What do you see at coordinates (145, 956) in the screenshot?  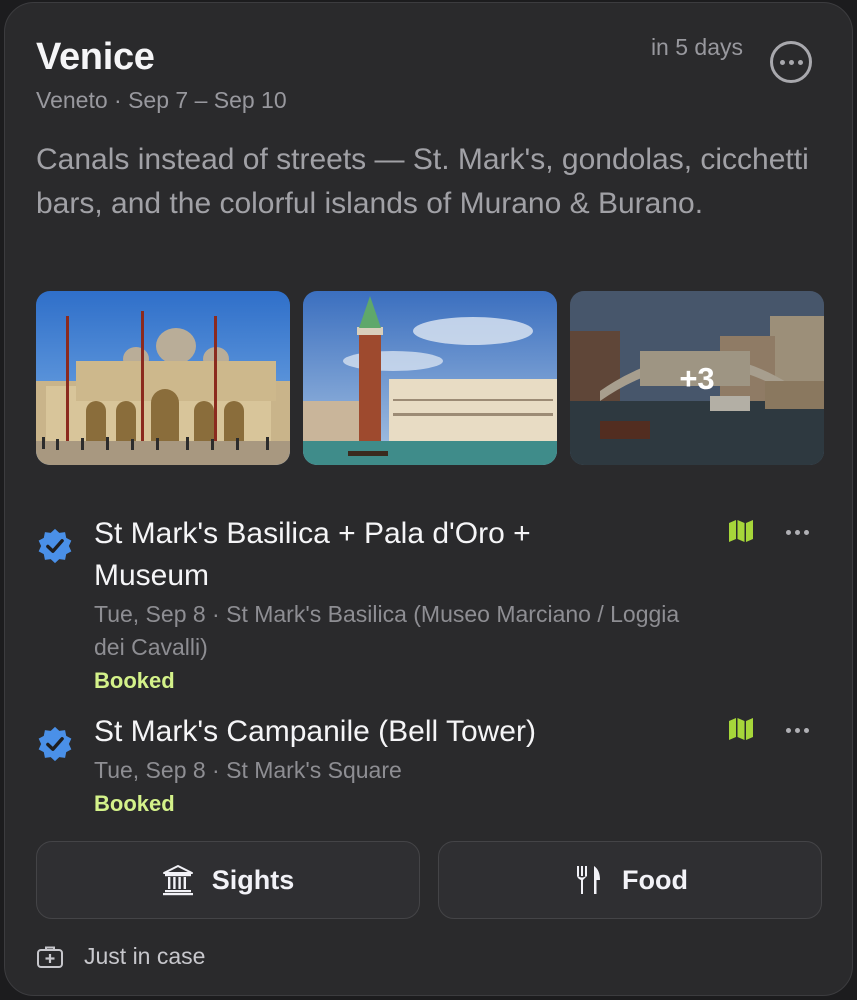 I see `just-in-case-label: Just in case` at bounding box center [145, 956].